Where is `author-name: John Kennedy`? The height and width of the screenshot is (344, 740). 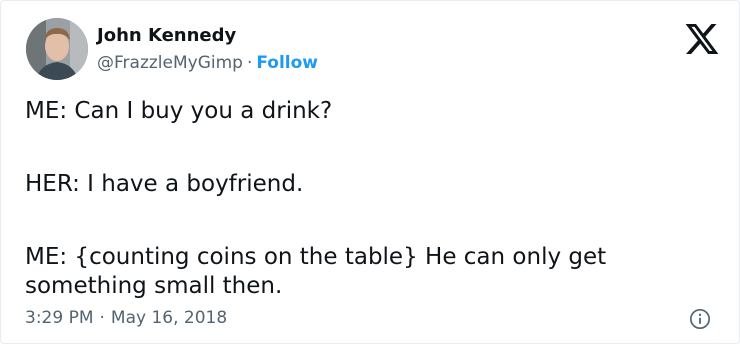 author-name: John Kennedy is located at coordinates (166, 35).